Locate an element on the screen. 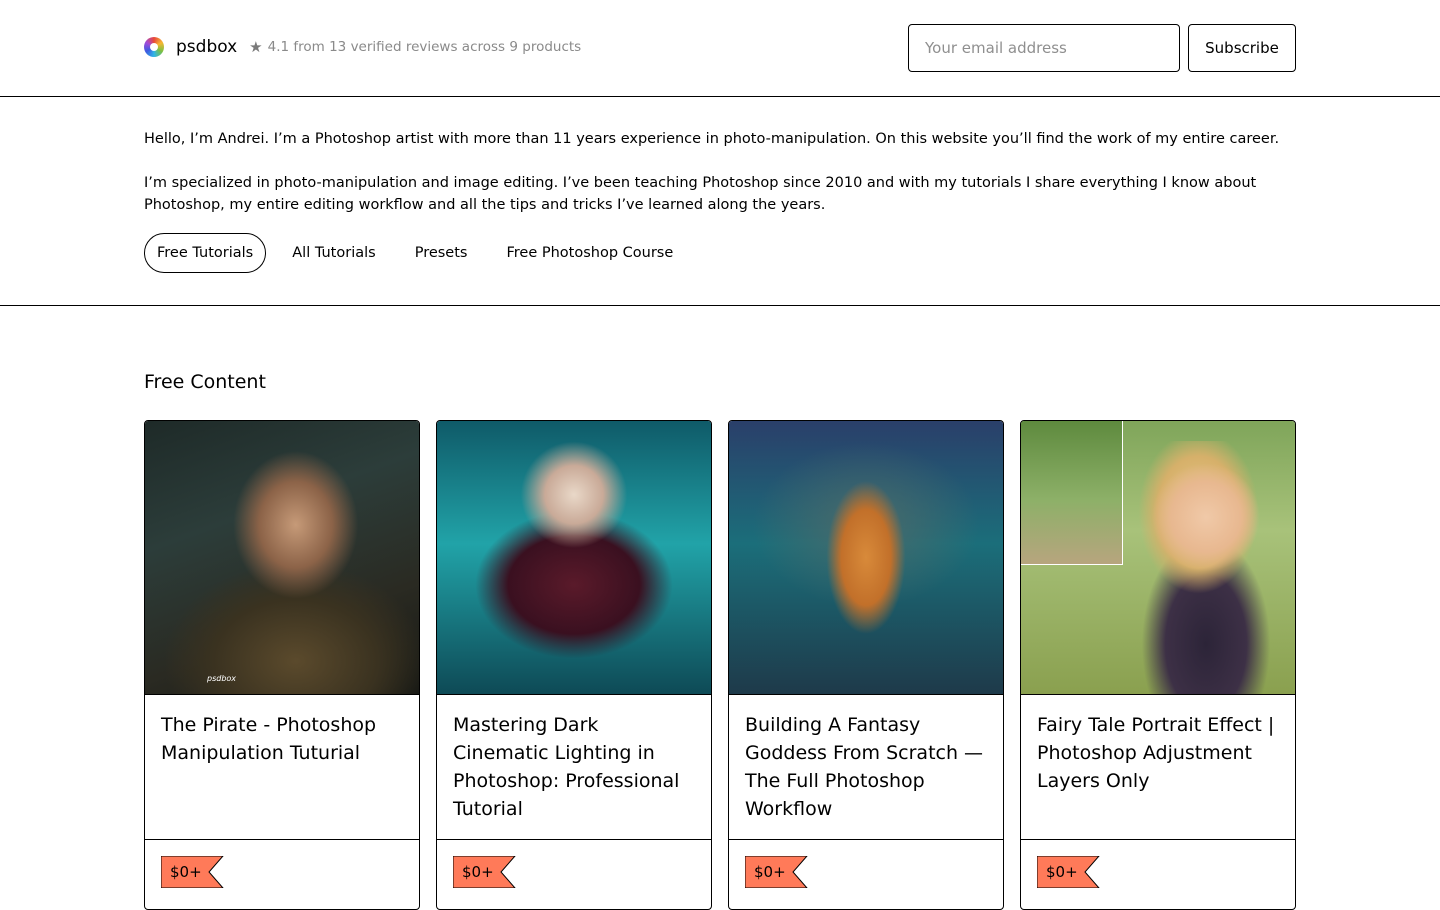 The height and width of the screenshot is (910, 1440). tab-all-tutorials: All Tutorials is located at coordinates (333, 253).